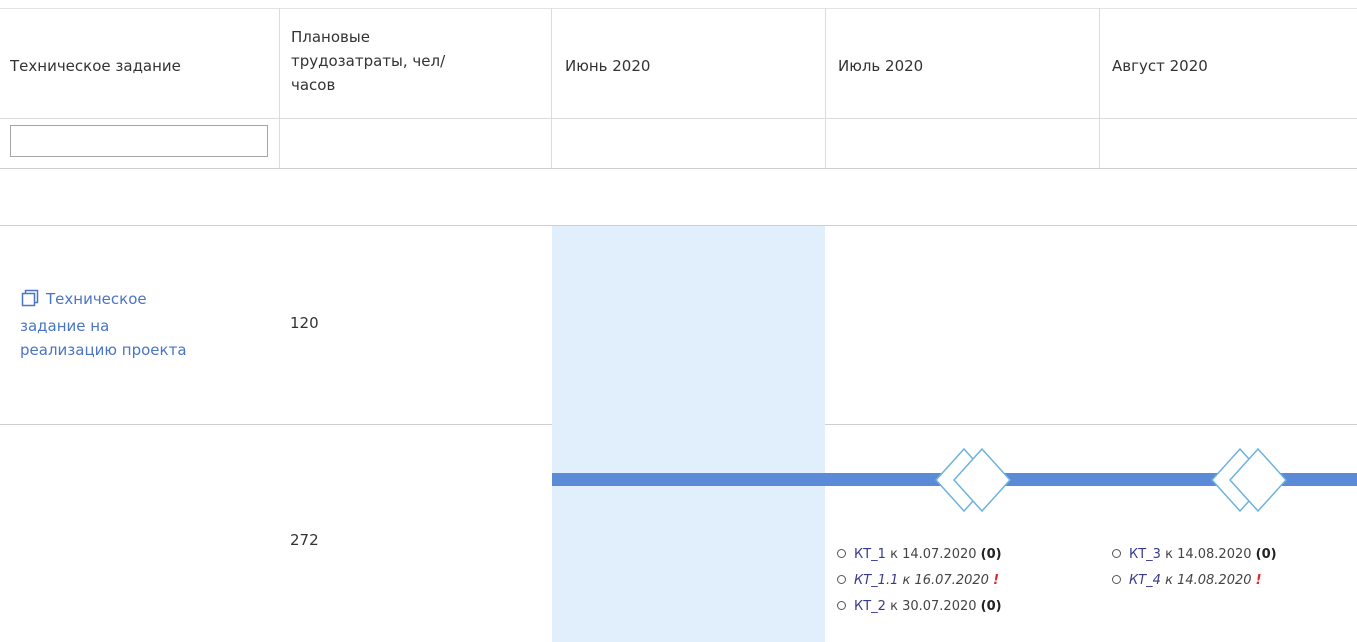  Describe the element at coordinates (95, 66) in the screenshot. I see `column-header-task: Техническое задание` at that location.